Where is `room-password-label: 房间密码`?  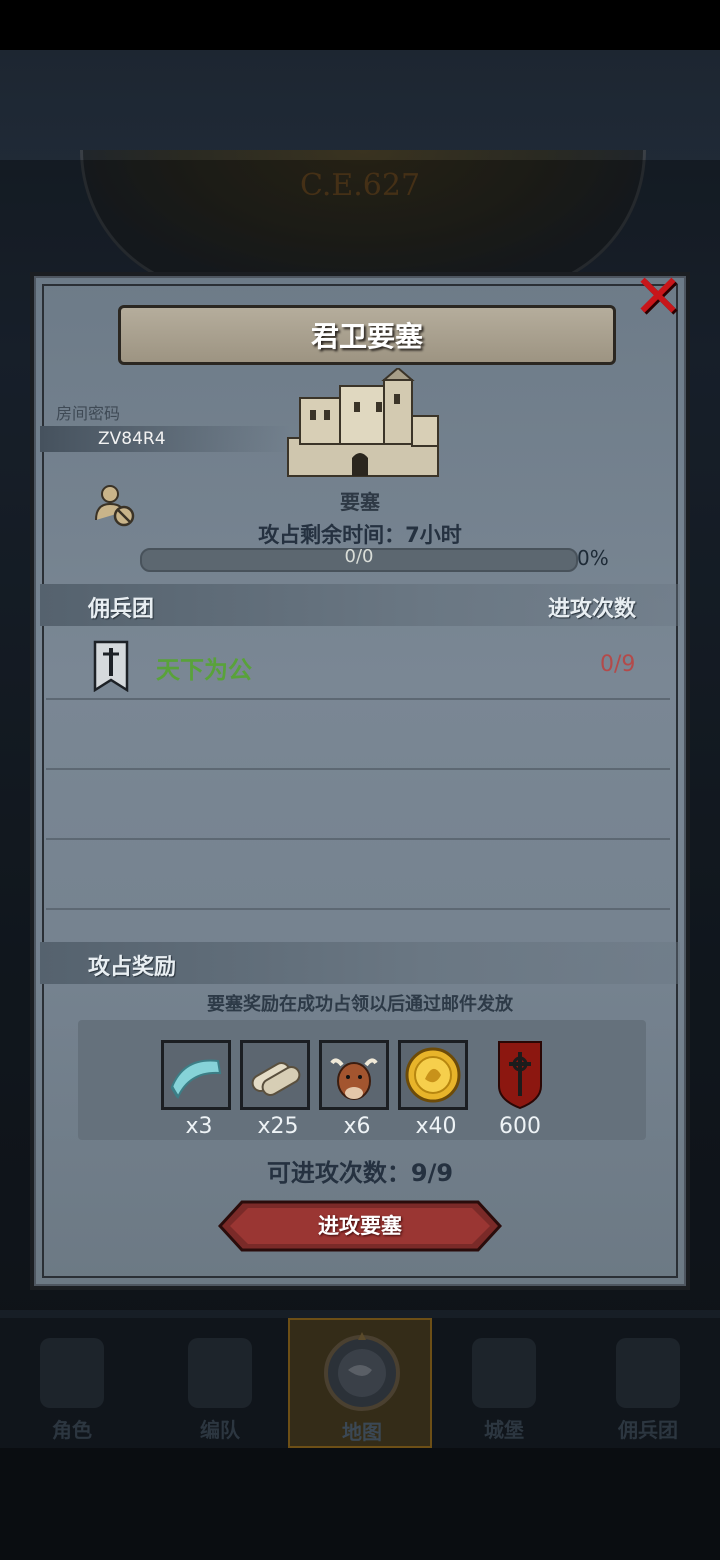 room-password-label: 房间密码 is located at coordinates (88, 413).